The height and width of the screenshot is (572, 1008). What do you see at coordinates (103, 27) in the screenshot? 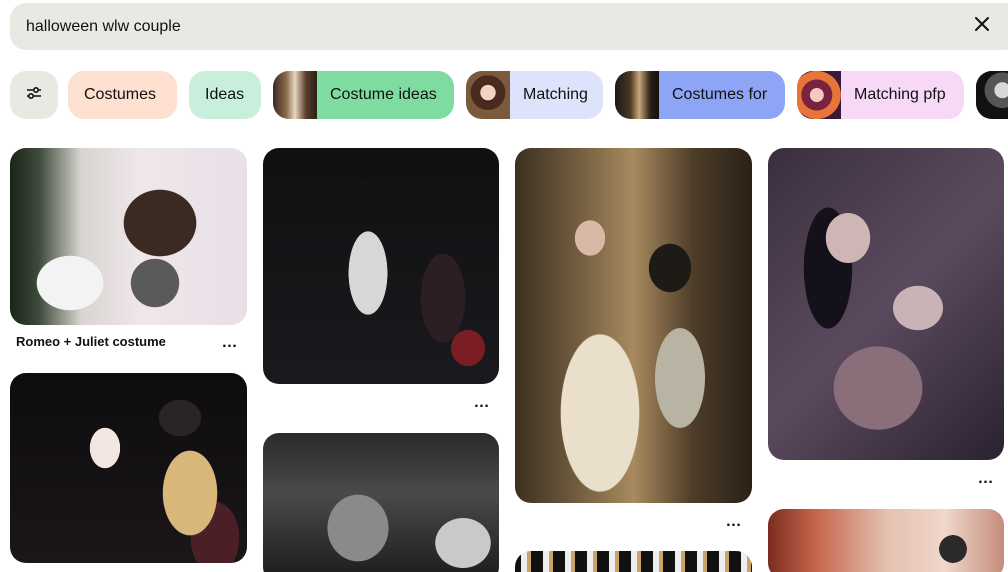
I see `search-input: halloween wlw couple` at bounding box center [103, 27].